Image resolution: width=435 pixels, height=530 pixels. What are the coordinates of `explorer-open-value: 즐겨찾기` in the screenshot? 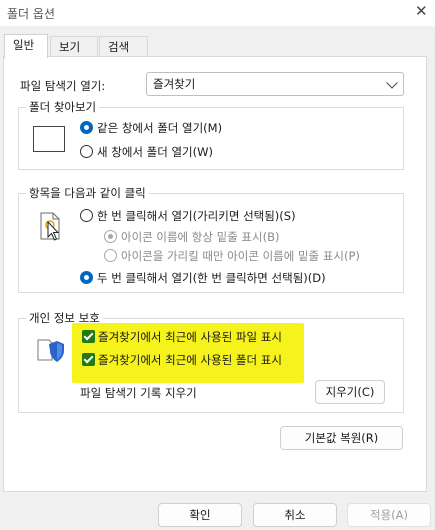 It's located at (174, 84).